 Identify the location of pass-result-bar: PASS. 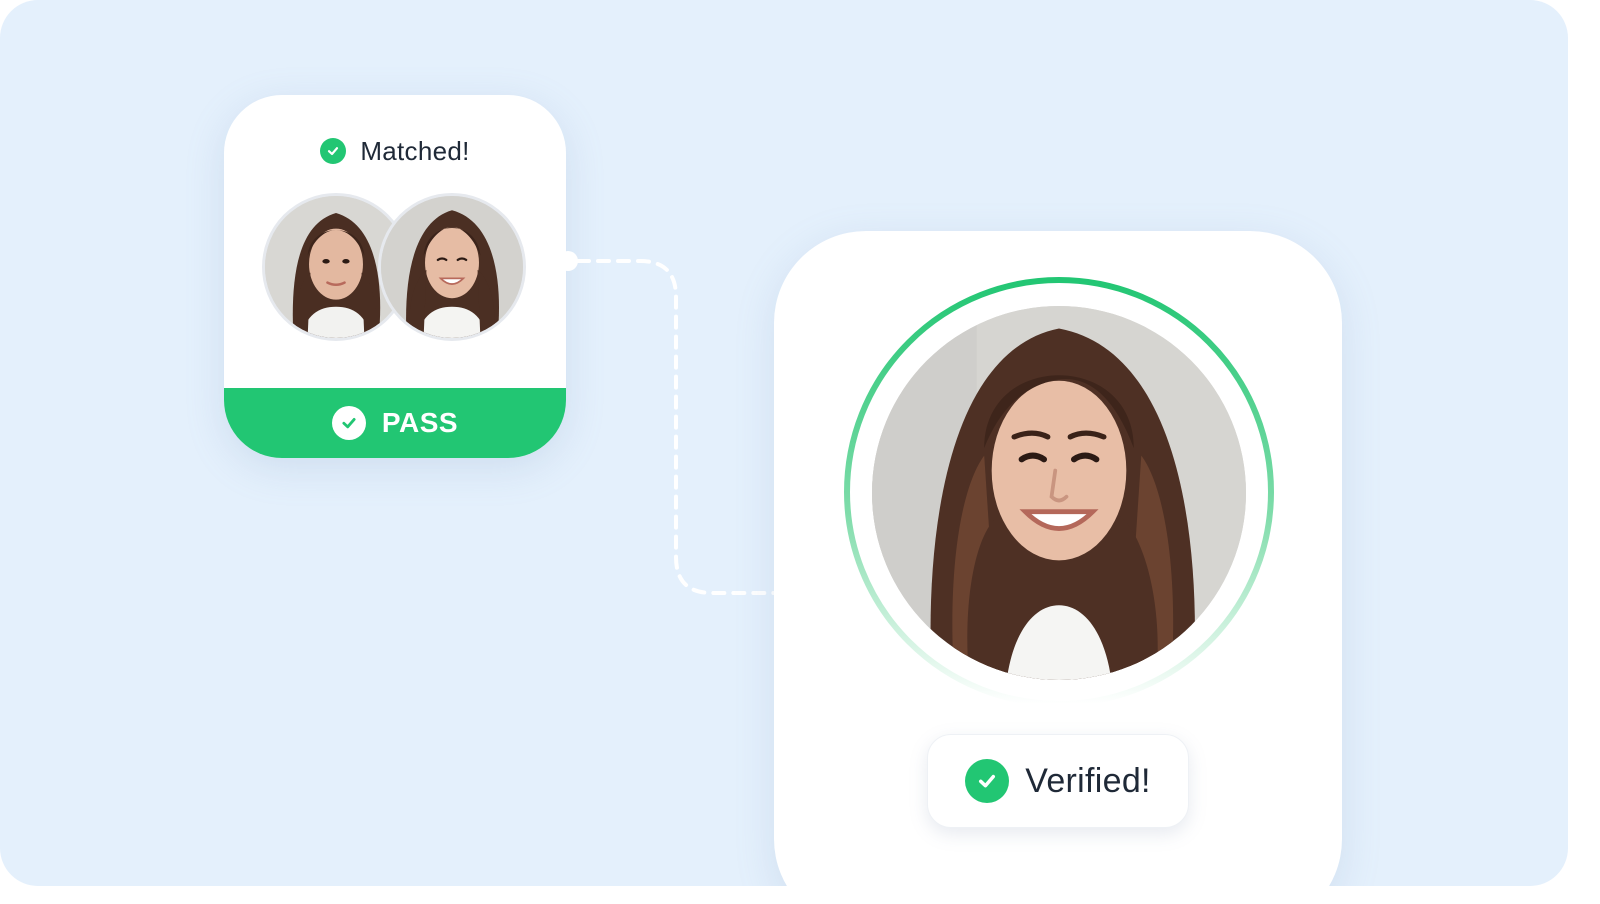
(395, 423).